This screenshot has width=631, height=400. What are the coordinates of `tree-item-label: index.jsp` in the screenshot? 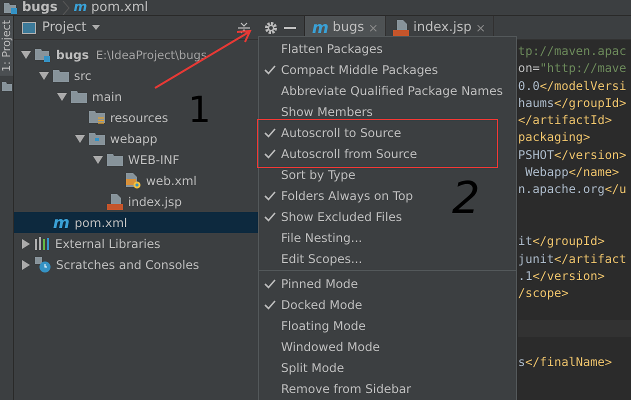 It's located at (155, 201).